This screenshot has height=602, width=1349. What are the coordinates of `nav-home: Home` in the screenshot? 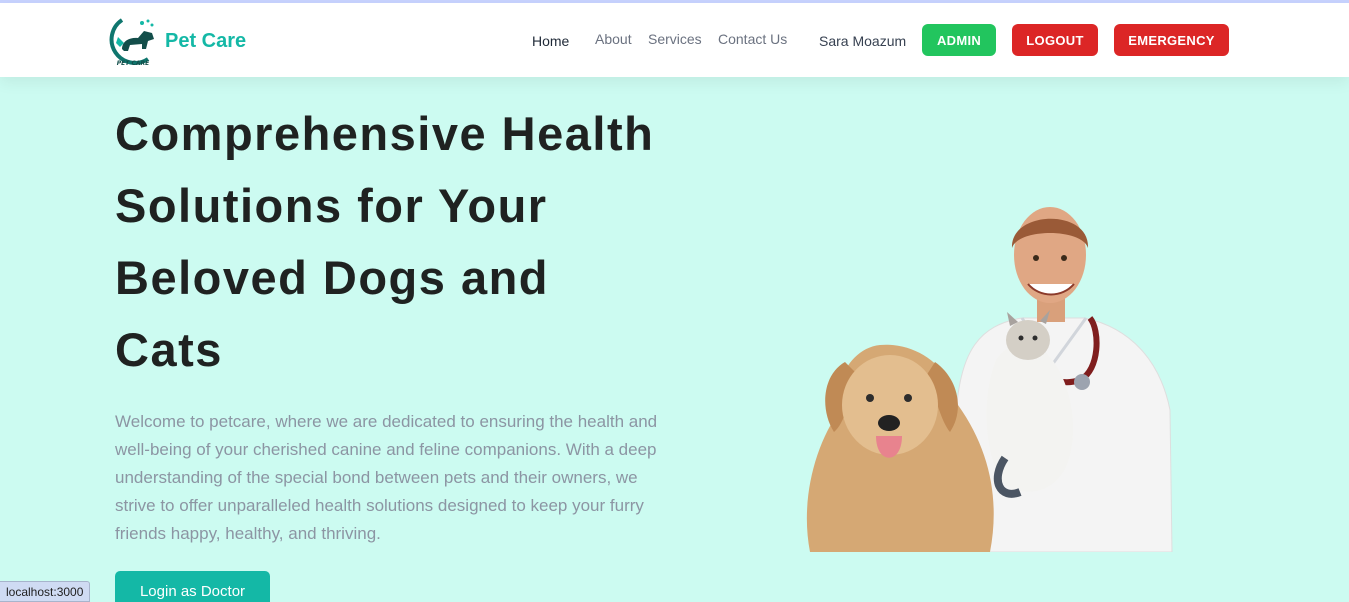 It's located at (550, 41).